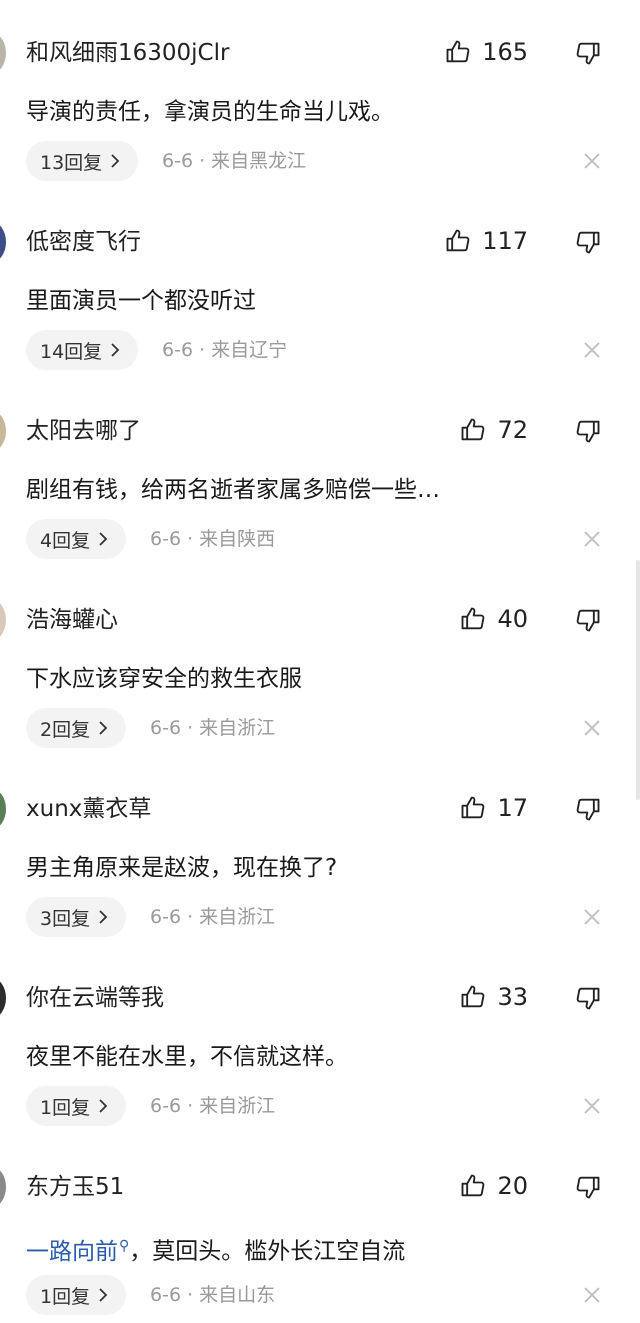 Image resolution: width=640 pixels, height=1323 pixels. Describe the element at coordinates (72, 620) in the screenshot. I see `username: 浩海蠸心` at that location.